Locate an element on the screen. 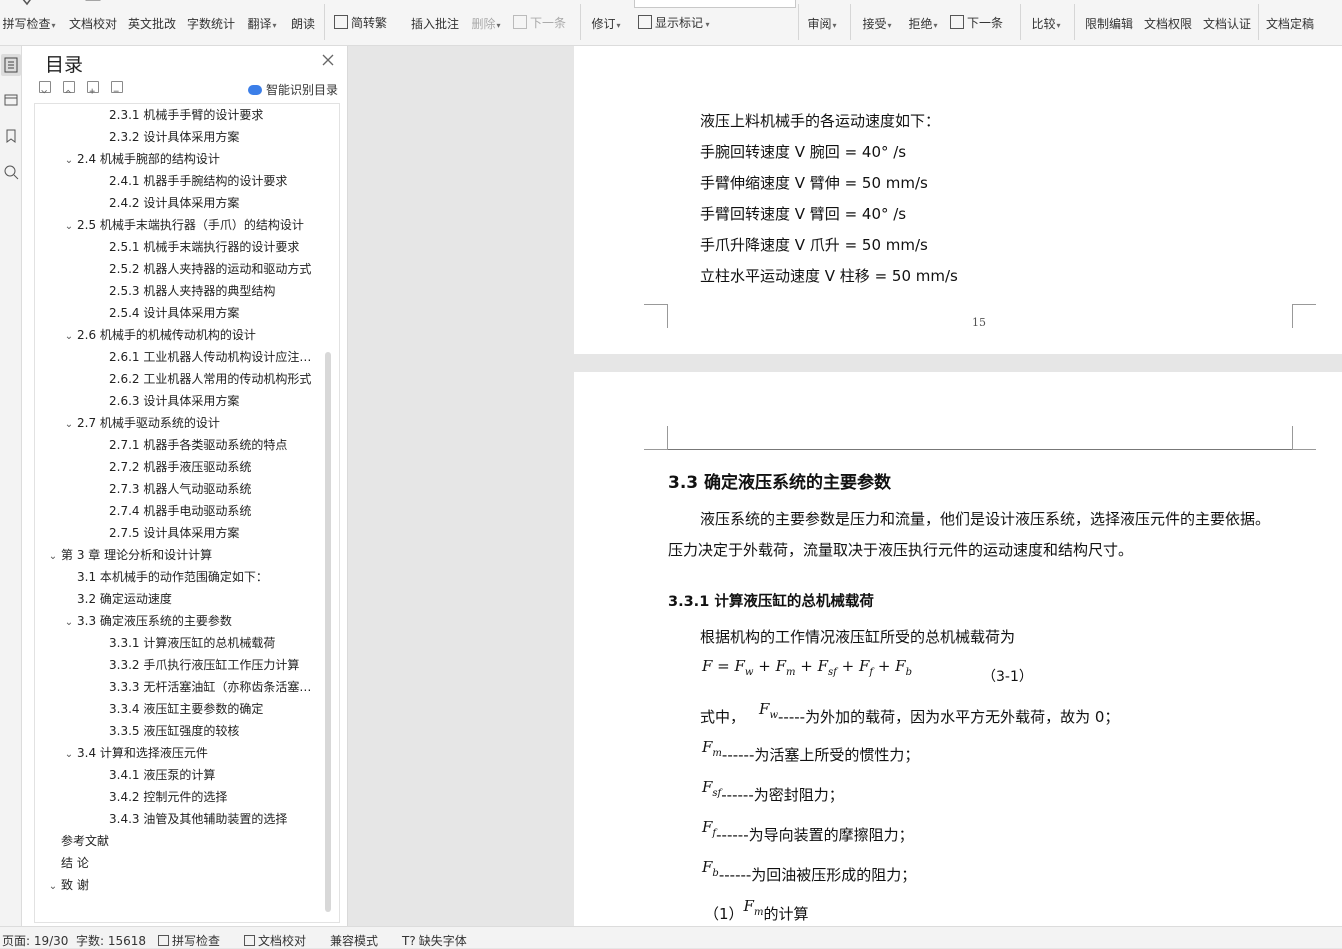 The height and width of the screenshot is (949, 1342). toc-item: 3.3.2 手爪执行液压缸工作压力计算 is located at coordinates (204, 665).